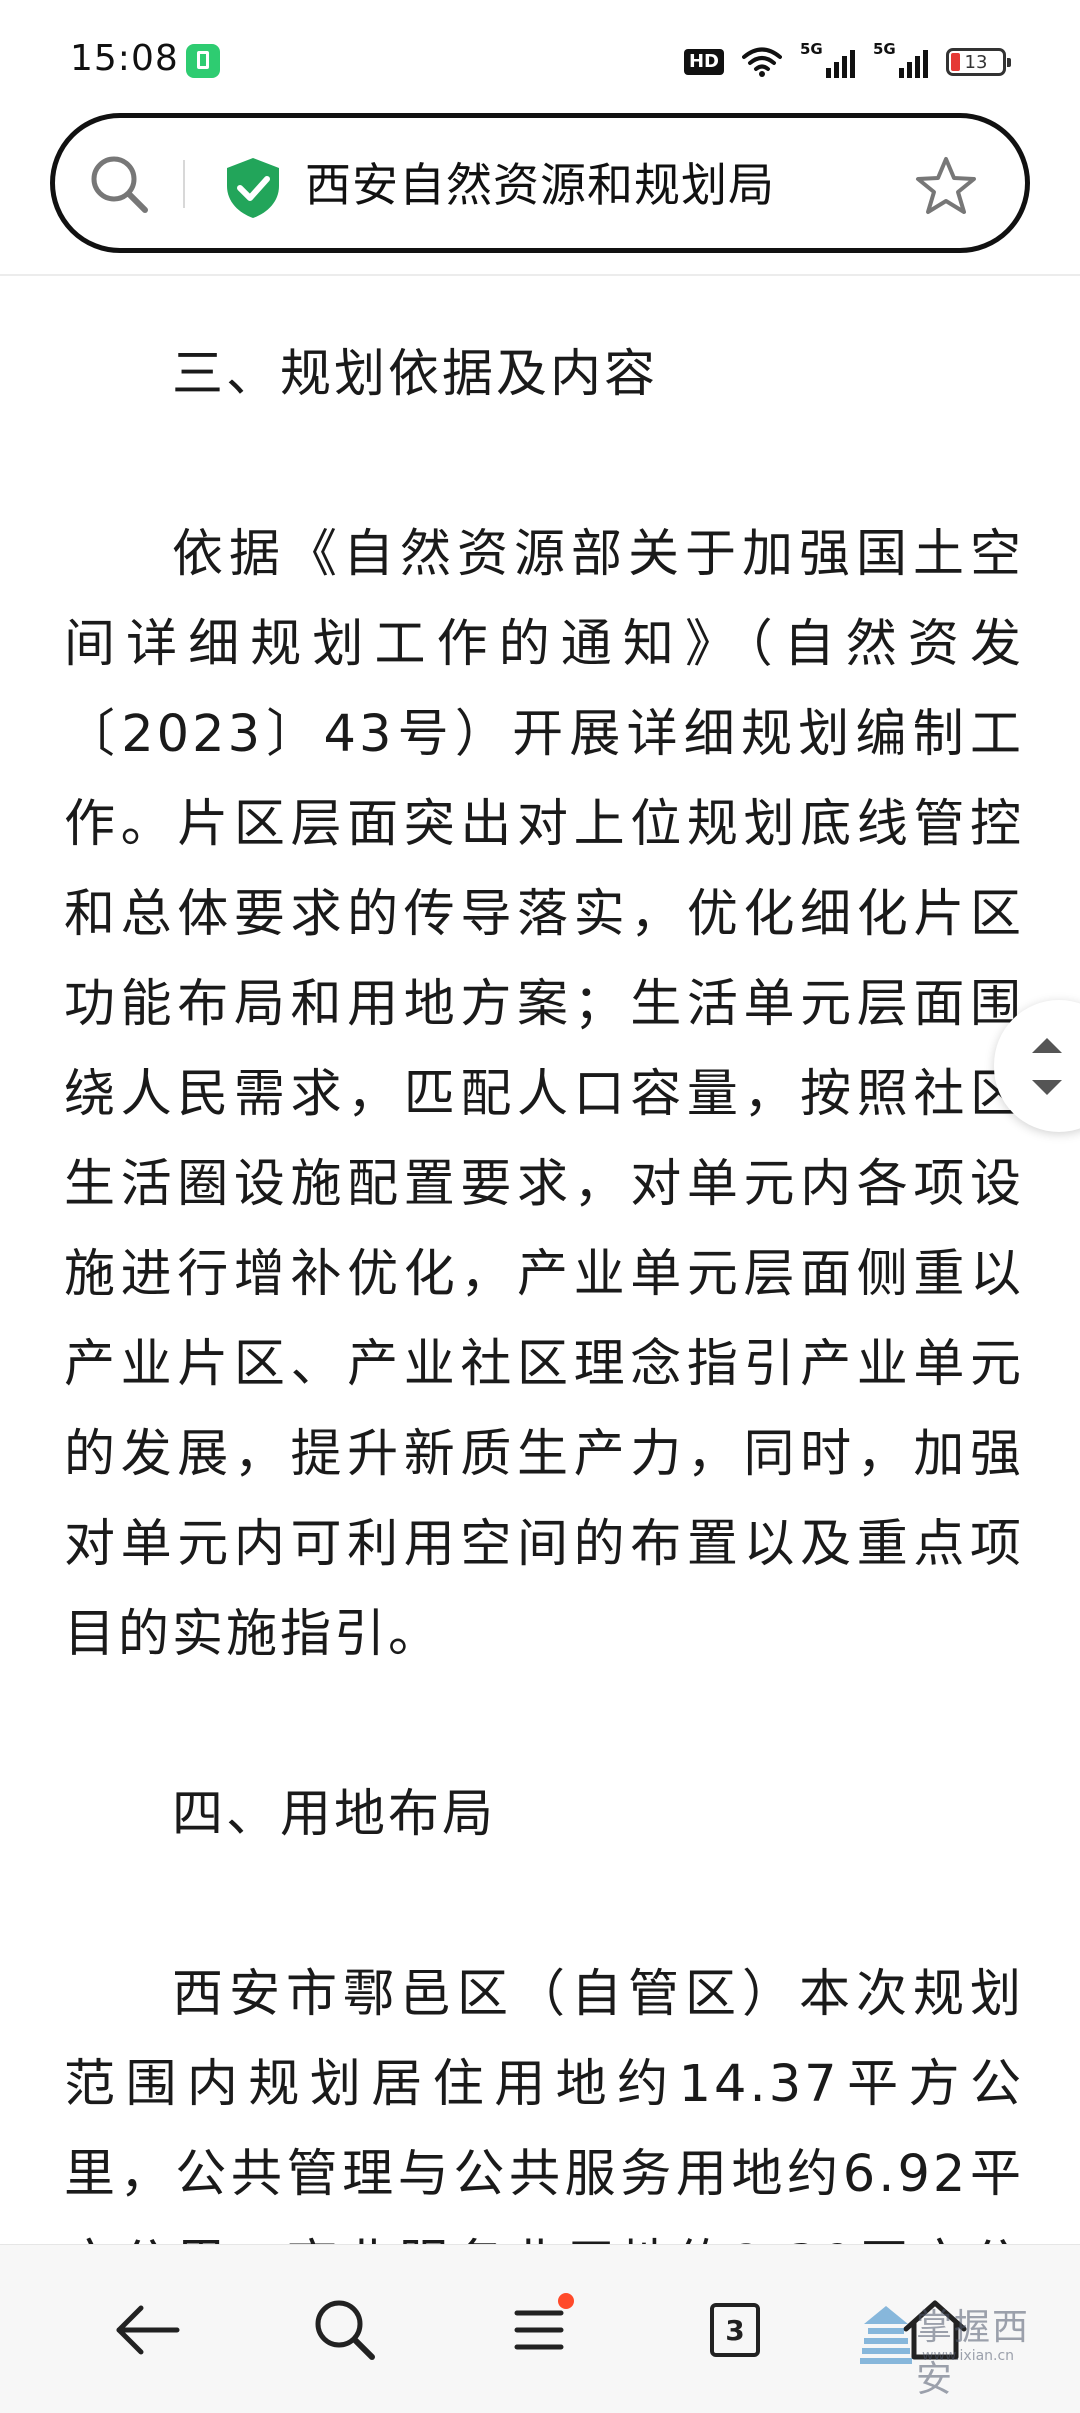  Describe the element at coordinates (540, 55) in the screenshot. I see `status-bar: 15:08 HD 5G 5G 13` at that location.